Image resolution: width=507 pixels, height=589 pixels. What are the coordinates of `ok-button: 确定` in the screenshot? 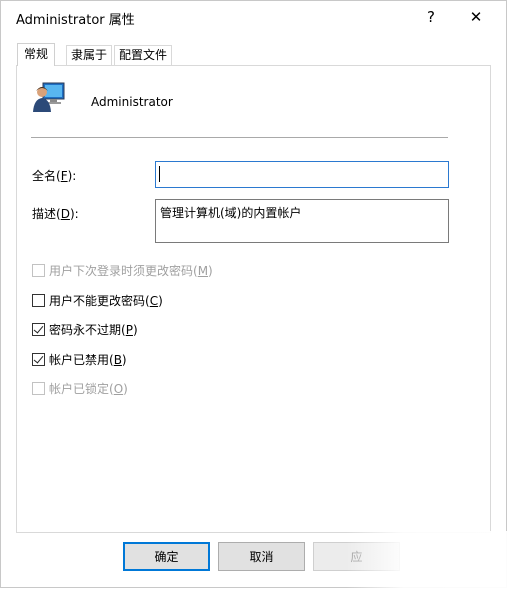 It's located at (166, 556).